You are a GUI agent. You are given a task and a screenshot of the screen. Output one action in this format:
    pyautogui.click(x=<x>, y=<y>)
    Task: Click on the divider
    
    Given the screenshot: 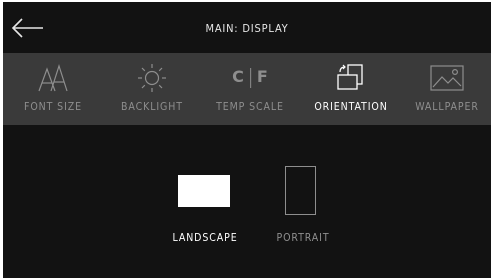 What is the action you would take?
    pyautogui.click(x=250, y=77)
    